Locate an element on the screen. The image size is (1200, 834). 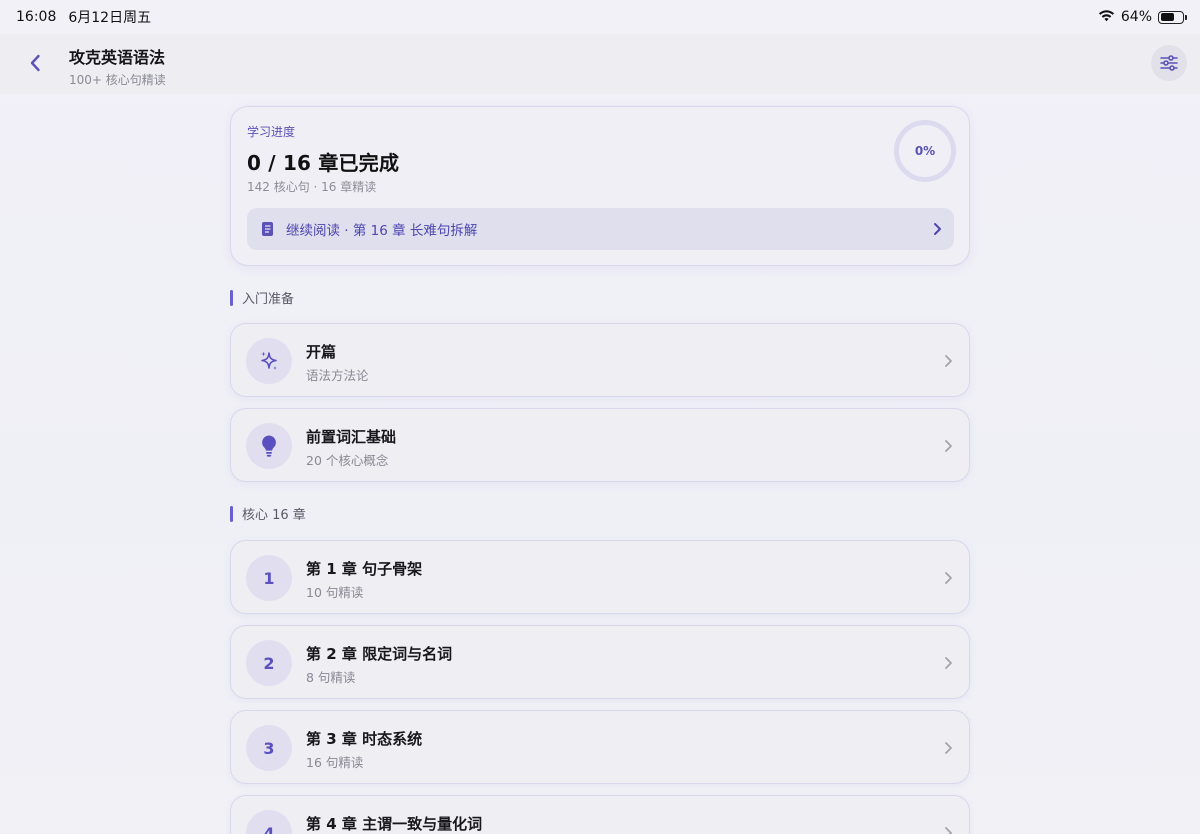
wifi-icon is located at coordinates (1106, 17).